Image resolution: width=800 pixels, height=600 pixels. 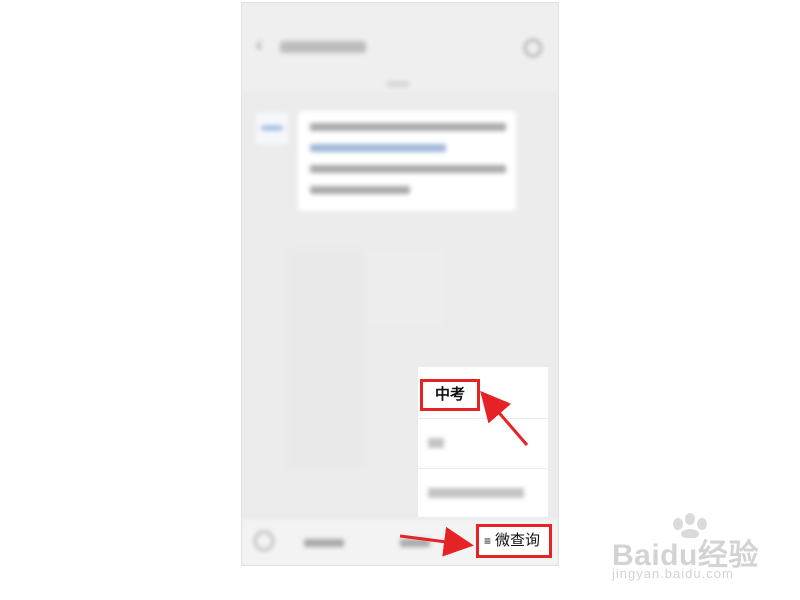 I want to click on timestamp-pill, so click(x=398, y=84).